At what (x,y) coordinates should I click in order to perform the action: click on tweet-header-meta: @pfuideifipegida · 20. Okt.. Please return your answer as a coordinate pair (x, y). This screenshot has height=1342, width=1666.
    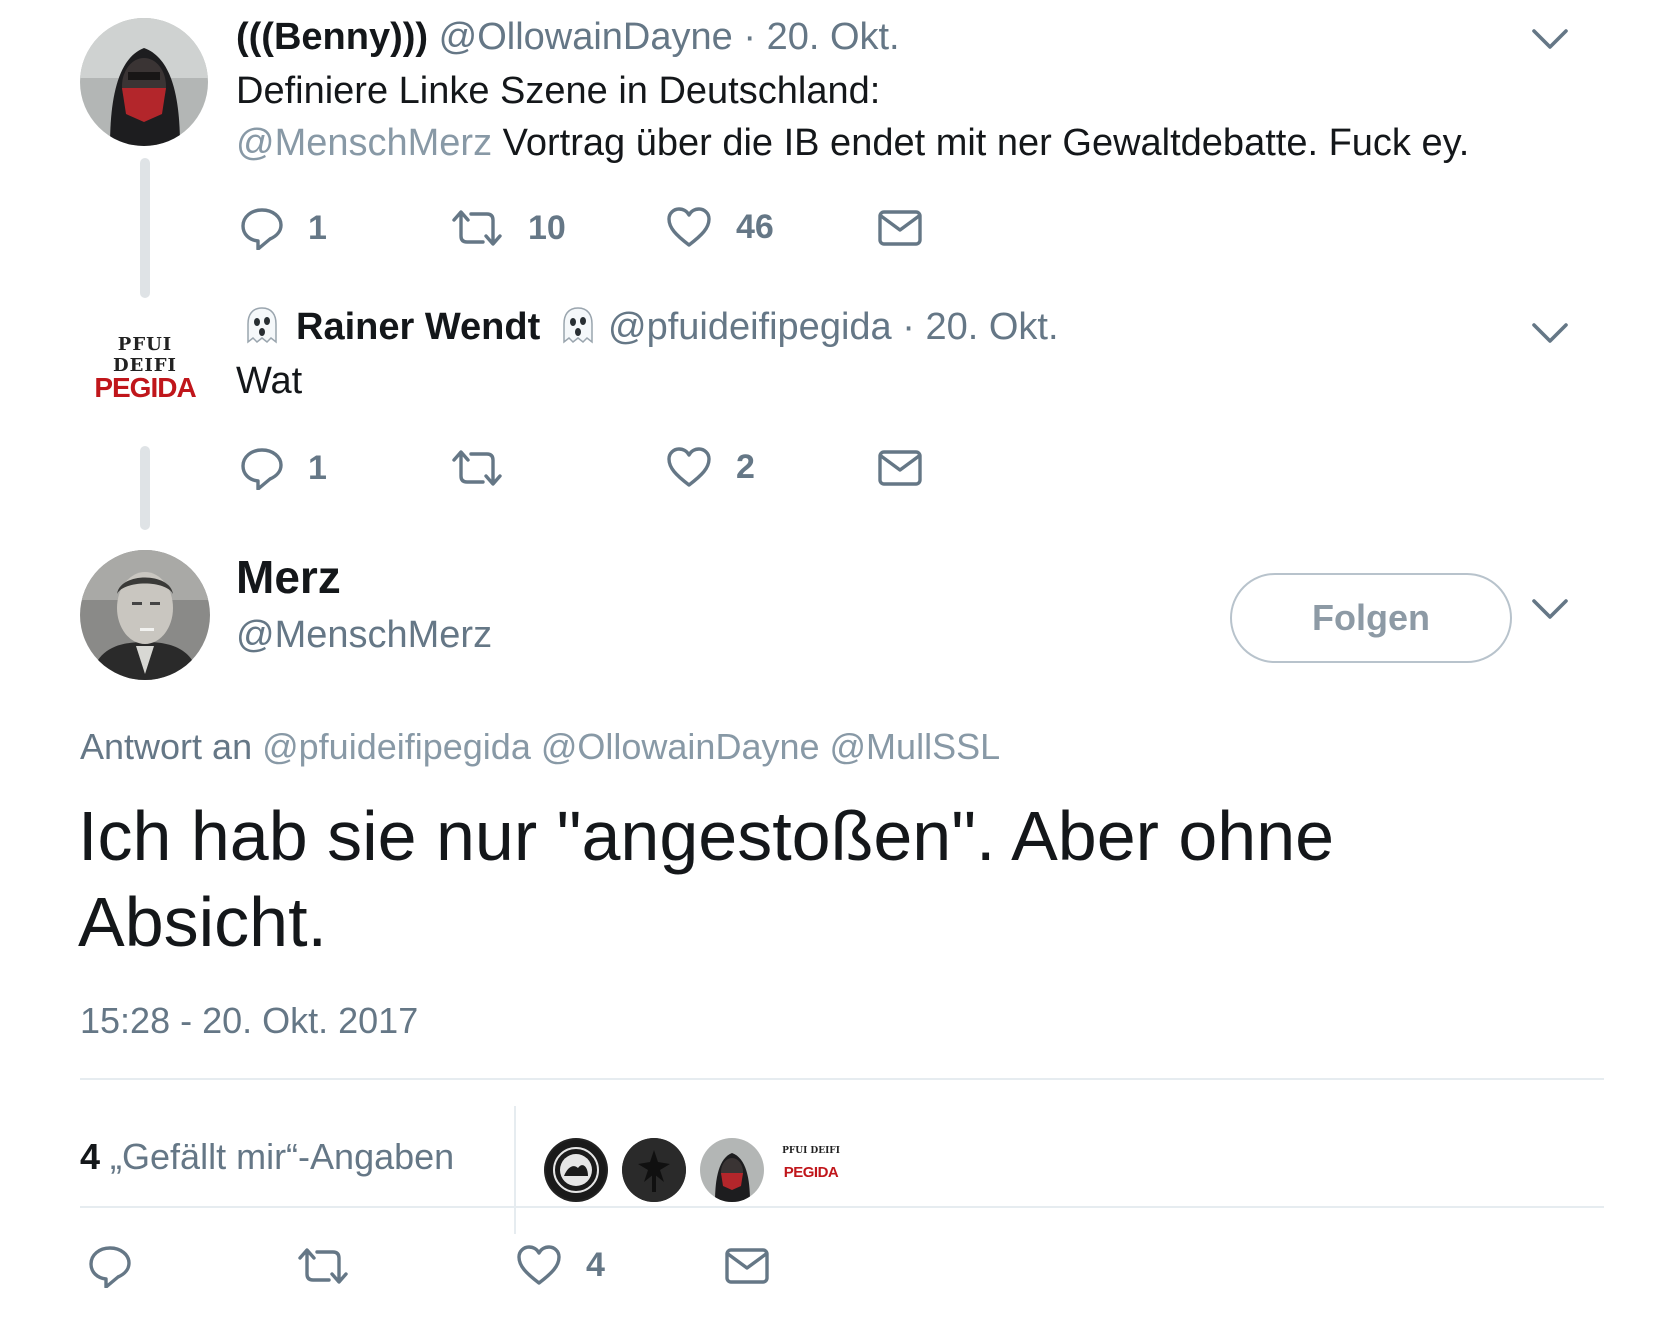
    Looking at the image, I should click on (833, 327).